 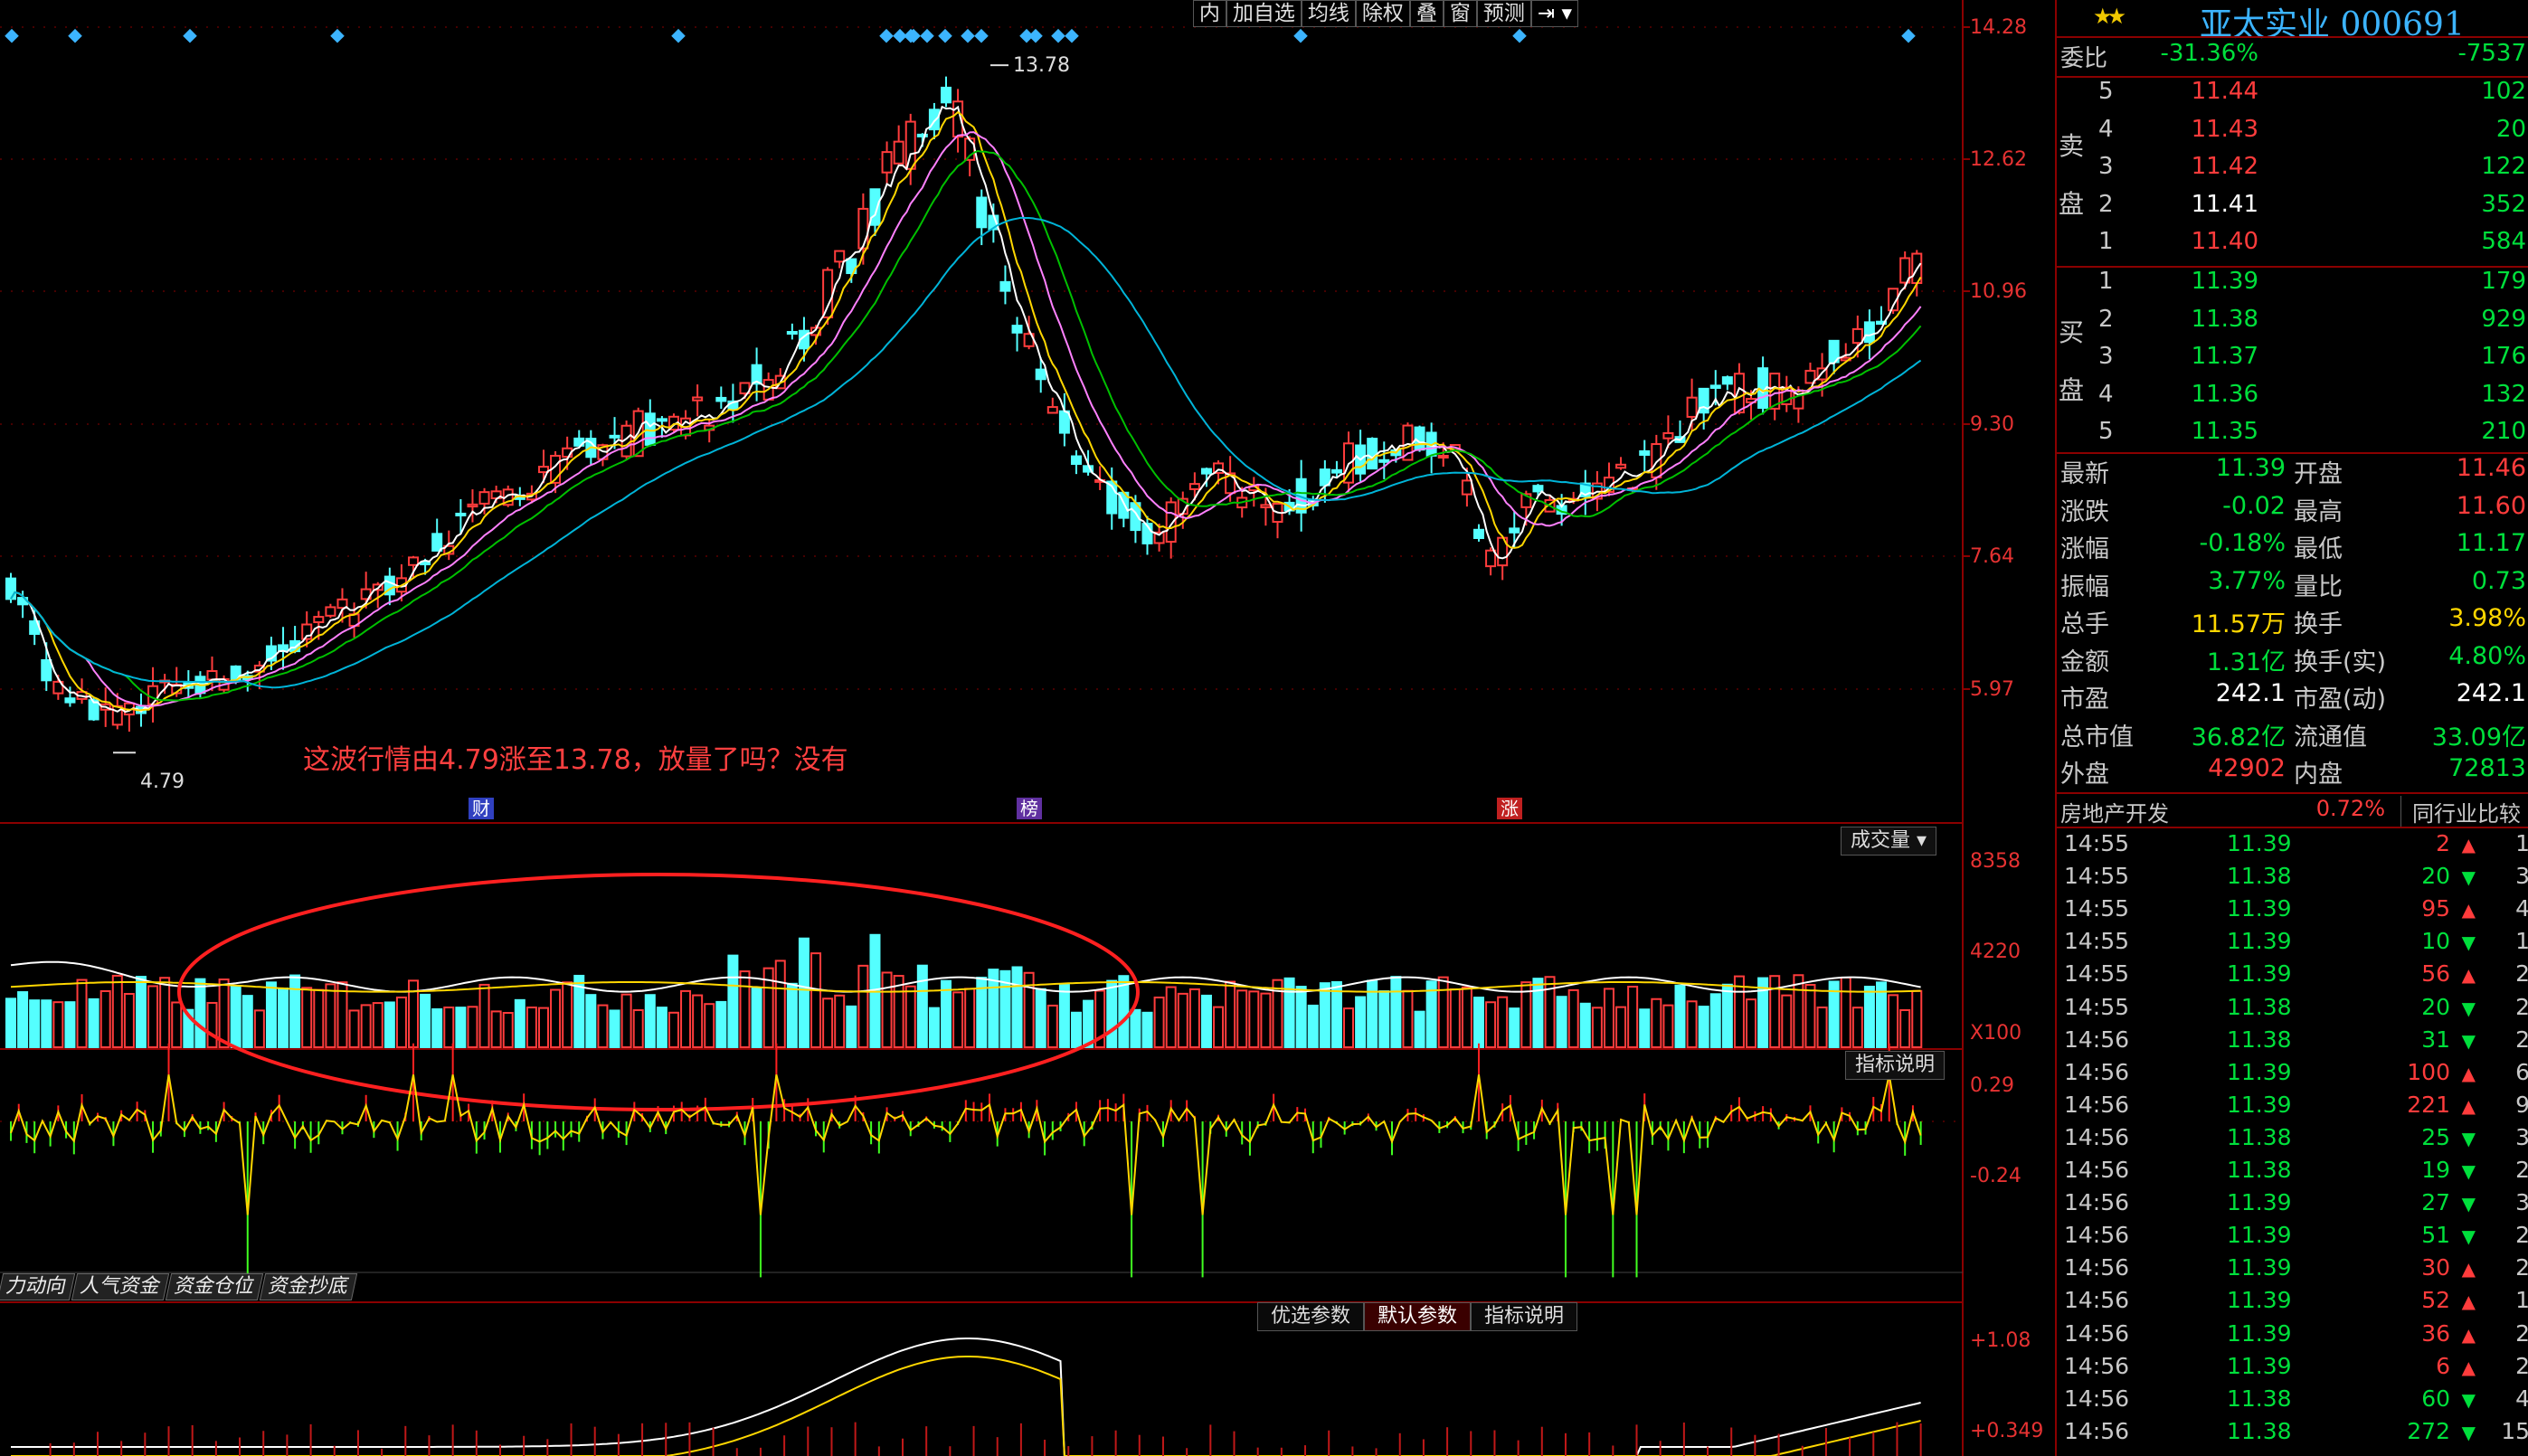 I want to click on sell-level-row: 3 11.42 122, so click(x=2292, y=171).